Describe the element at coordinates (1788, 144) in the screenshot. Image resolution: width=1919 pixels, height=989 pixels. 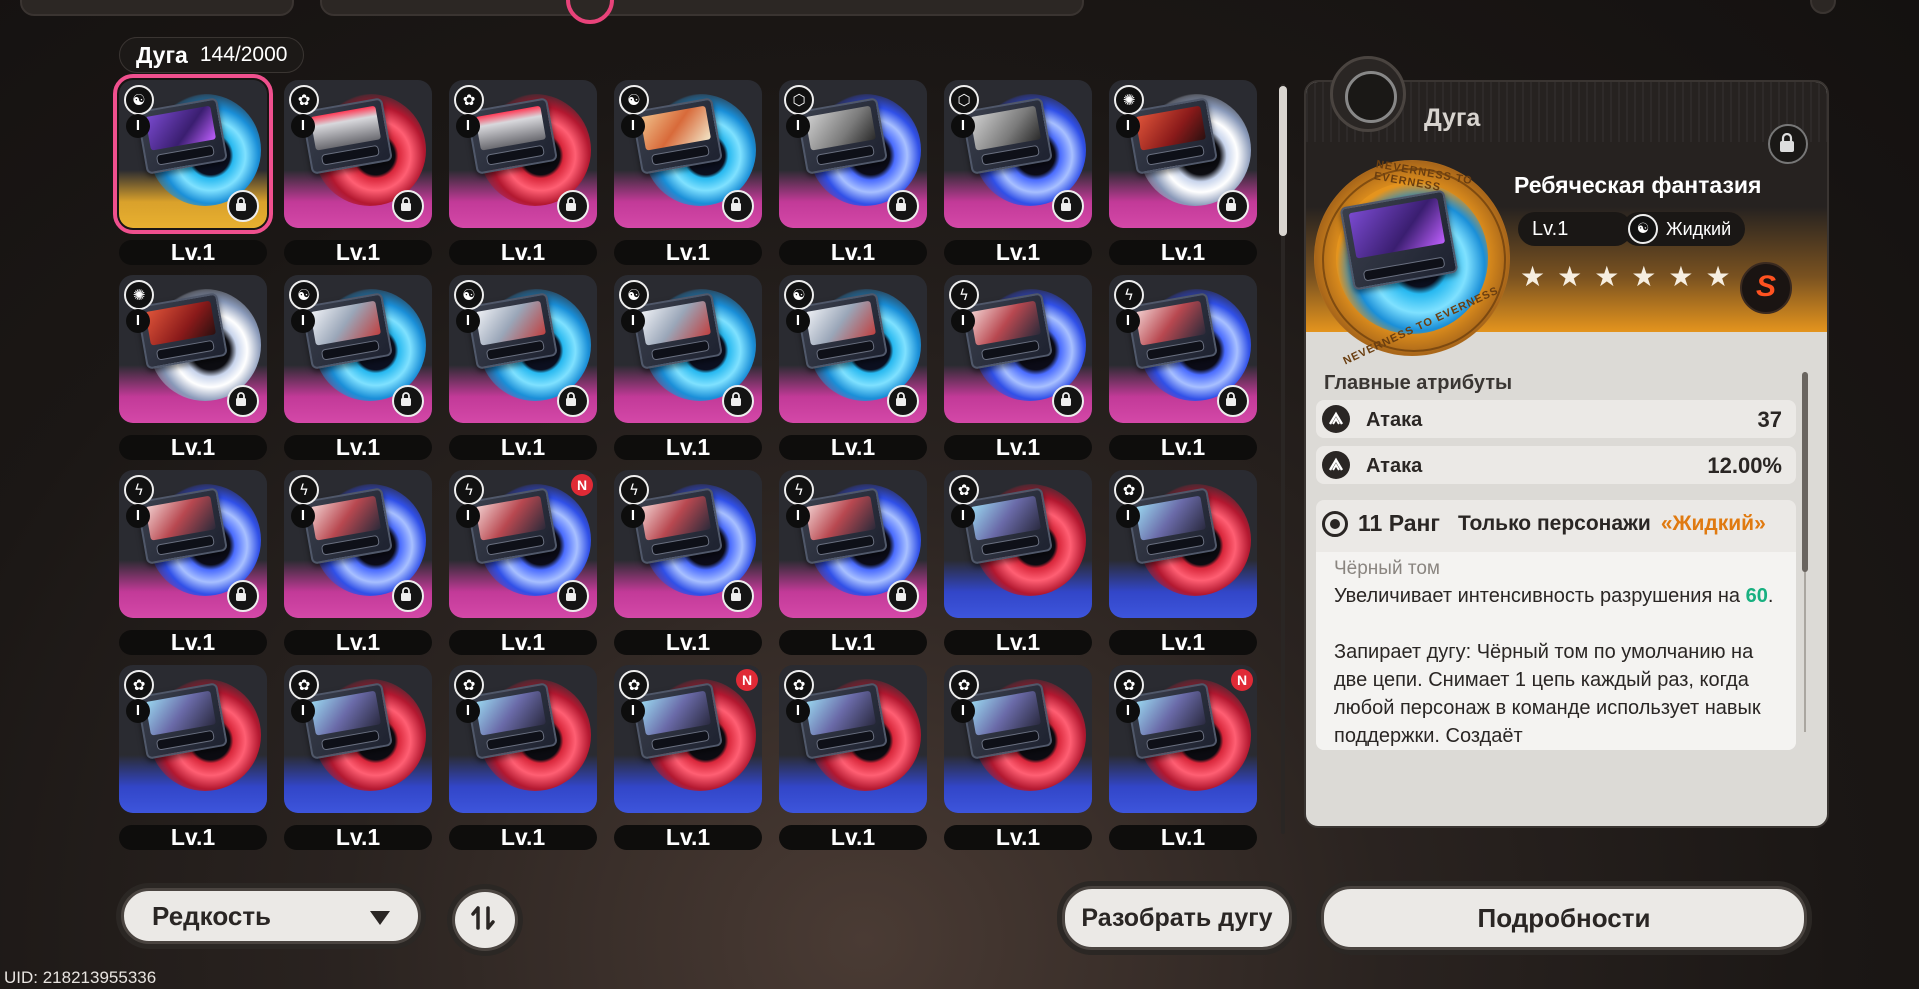
I see `lock-toggle-button` at that location.